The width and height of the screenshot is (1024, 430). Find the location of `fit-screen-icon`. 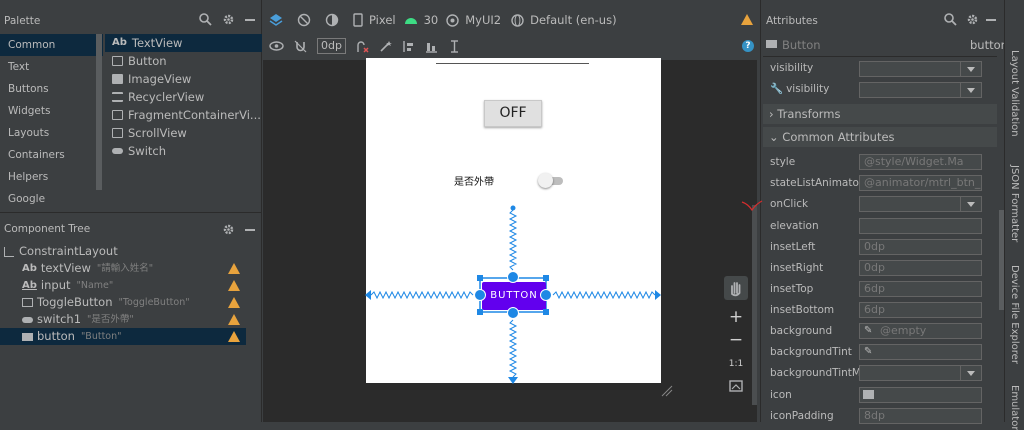

fit-screen-icon is located at coordinates (736, 386).